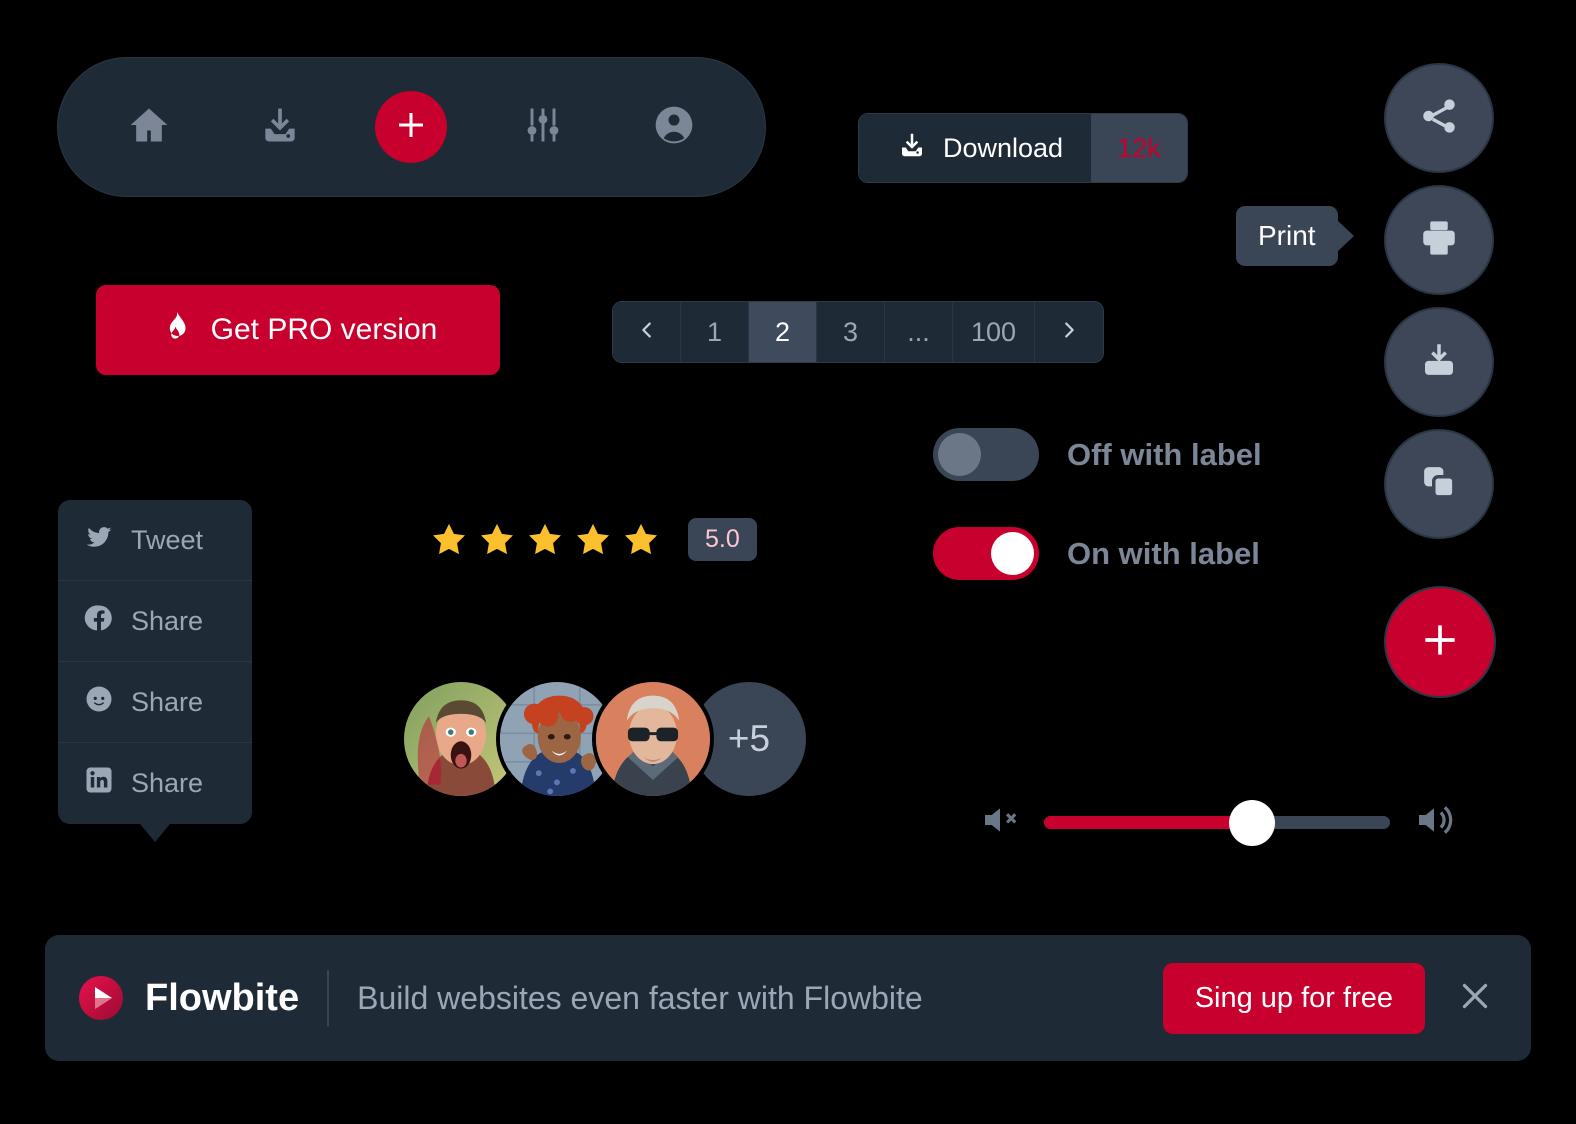 This screenshot has width=1576, height=1124. I want to click on toggle-off-row: Off with label, so click(1097, 454).